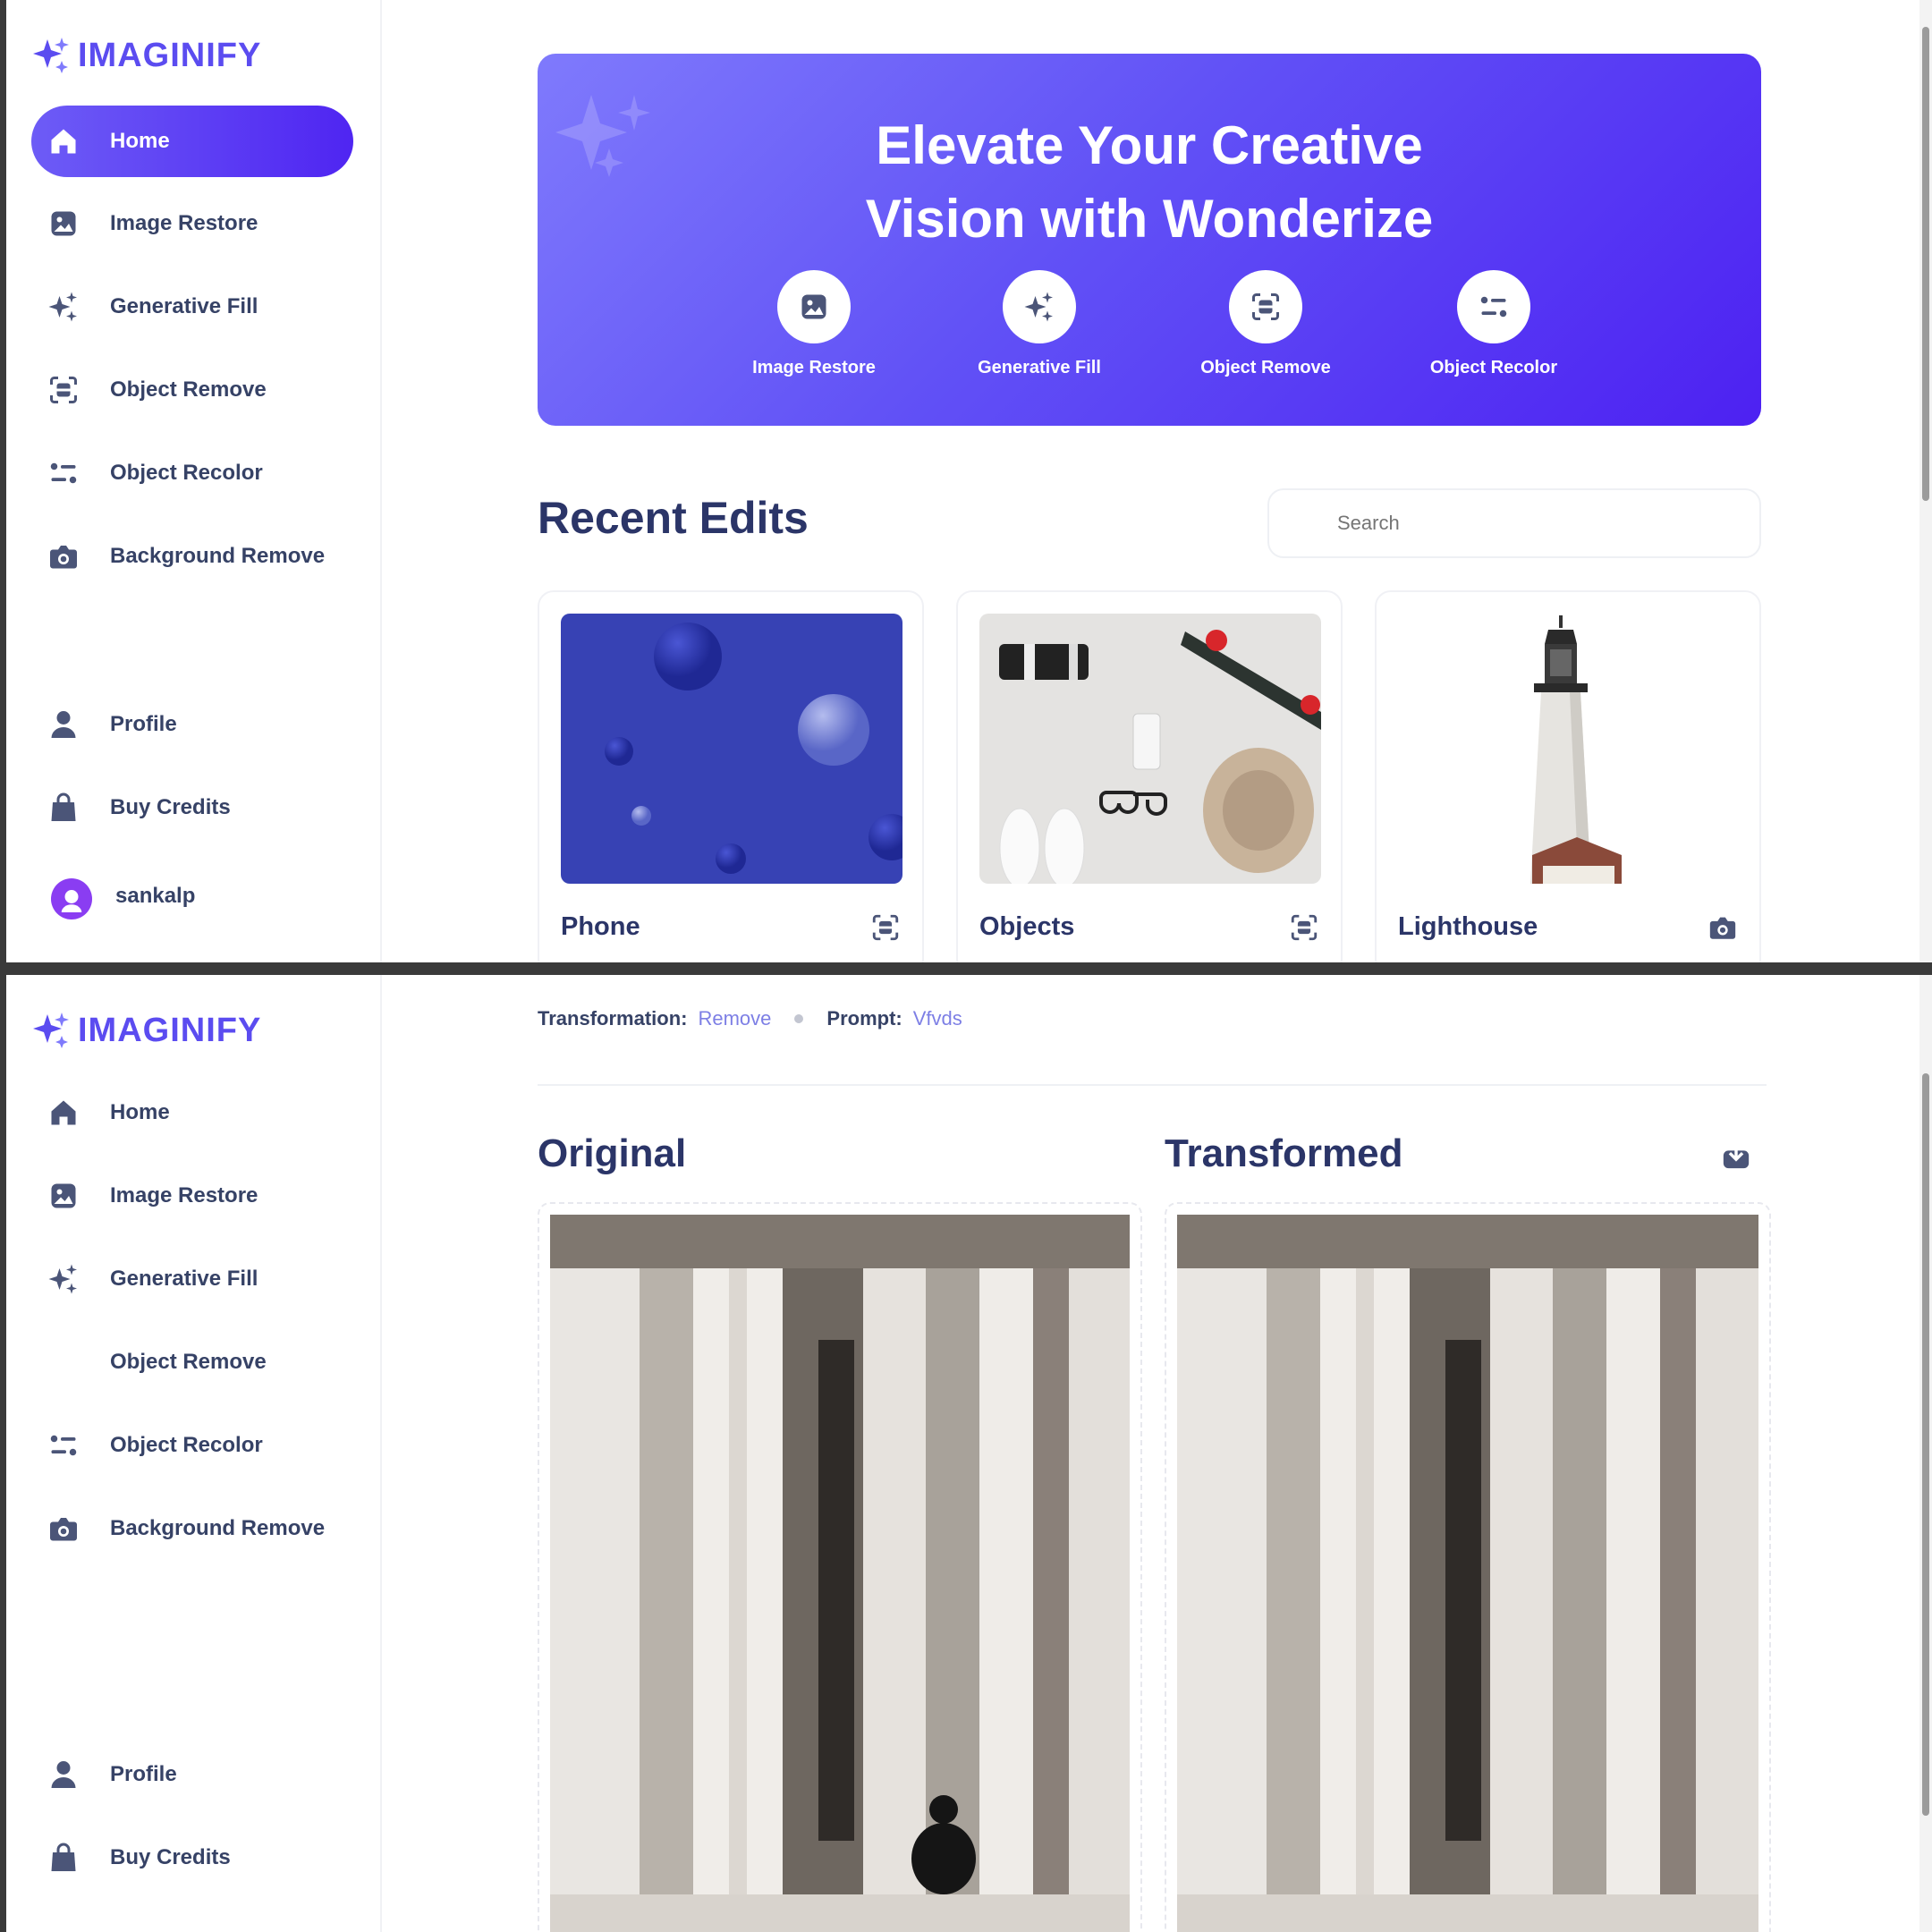 This screenshot has height=1932, width=1932. What do you see at coordinates (1149, 145) in the screenshot?
I see `banner-title-line: Elevate Your Creative` at bounding box center [1149, 145].